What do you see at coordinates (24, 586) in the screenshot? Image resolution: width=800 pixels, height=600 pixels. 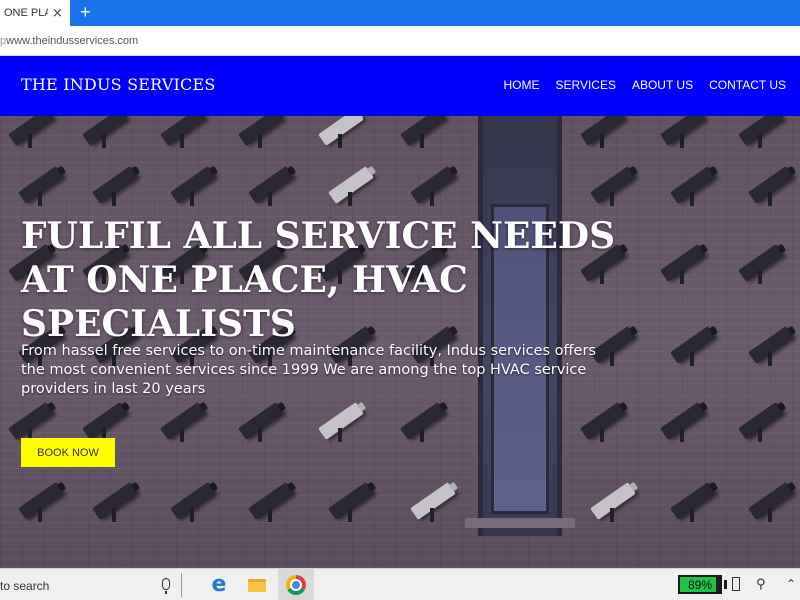 I see `taskbar-search: to search` at bounding box center [24, 586].